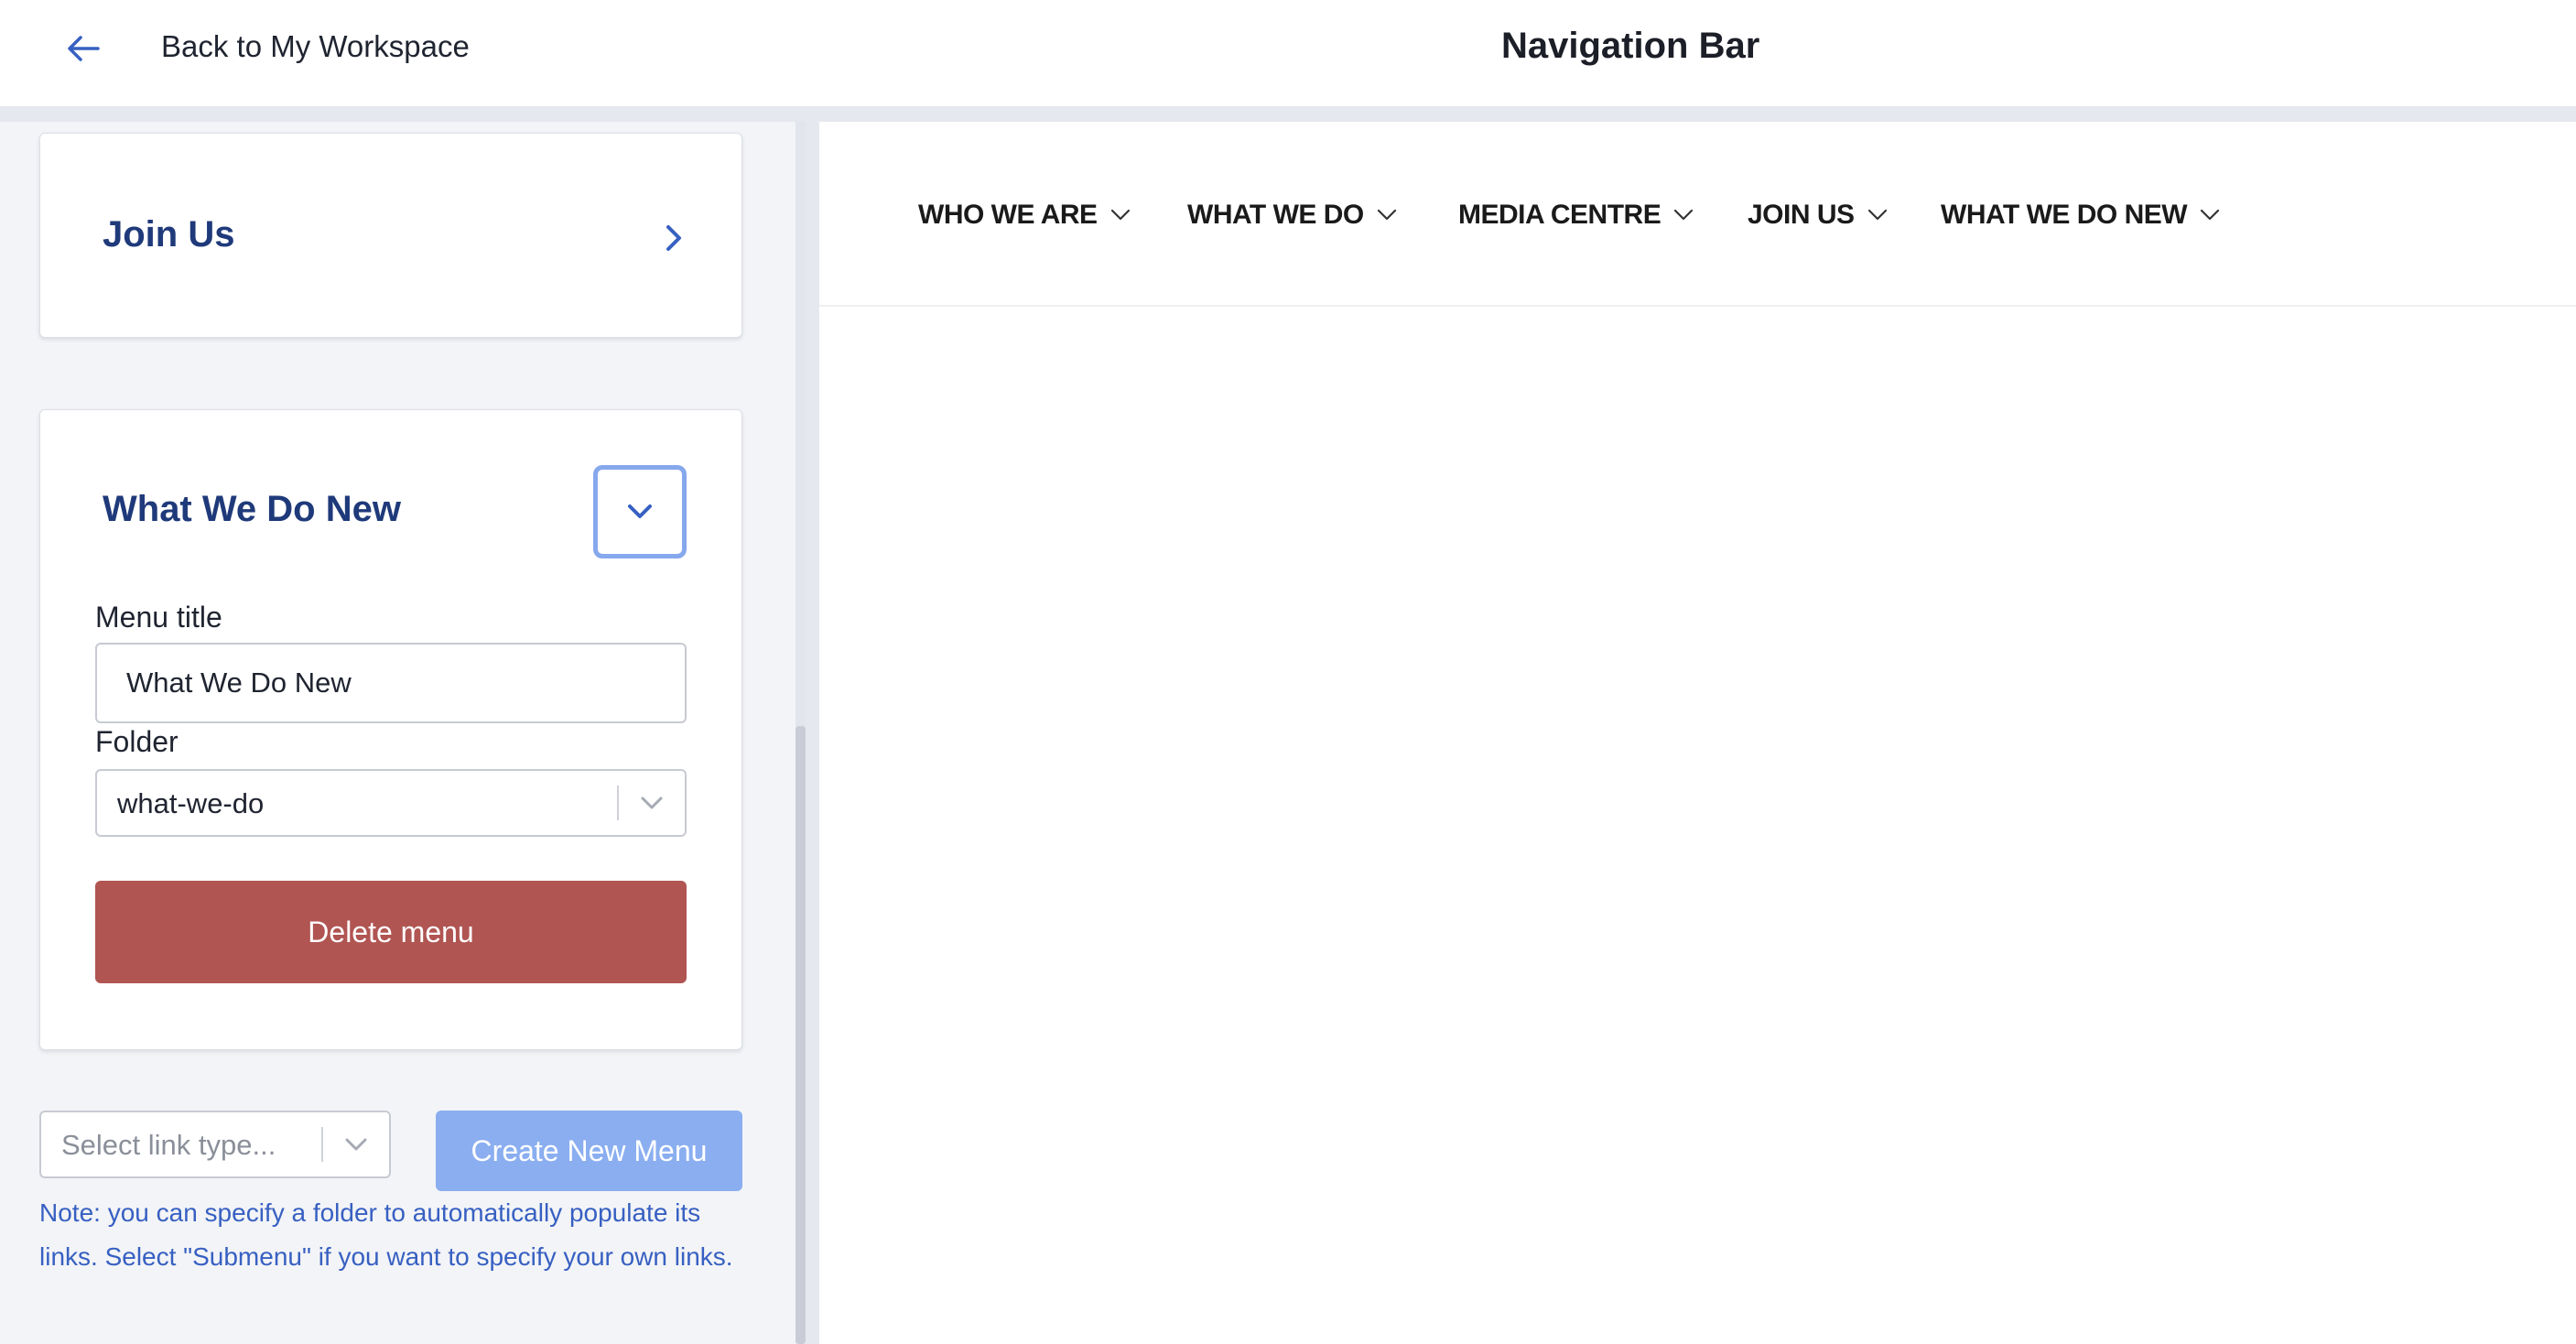 Image resolution: width=2576 pixels, height=1344 pixels. Describe the element at coordinates (316, 46) in the screenshot. I see `back-to-workspace-link: Back to My Workspace` at that location.